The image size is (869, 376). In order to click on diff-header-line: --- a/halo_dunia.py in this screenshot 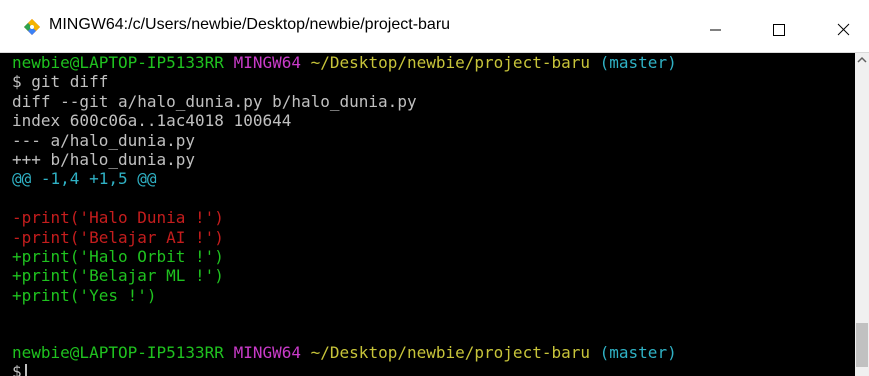, I will do `click(104, 140)`.